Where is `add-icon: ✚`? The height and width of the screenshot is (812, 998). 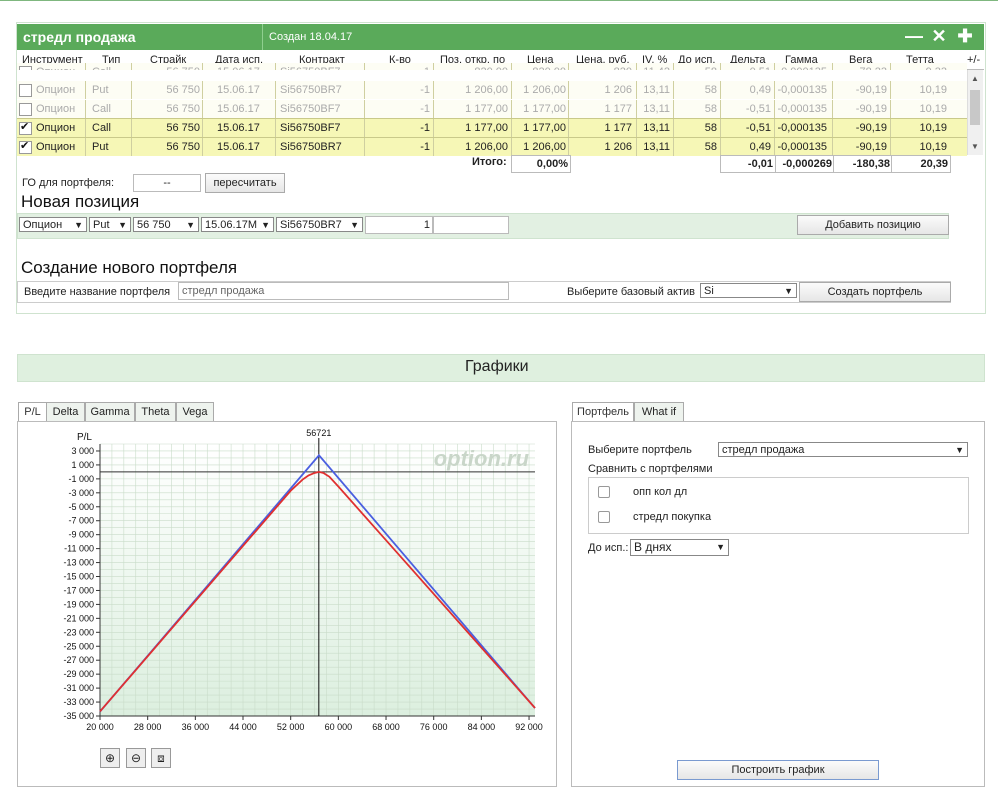 add-icon: ✚ is located at coordinates (965, 36).